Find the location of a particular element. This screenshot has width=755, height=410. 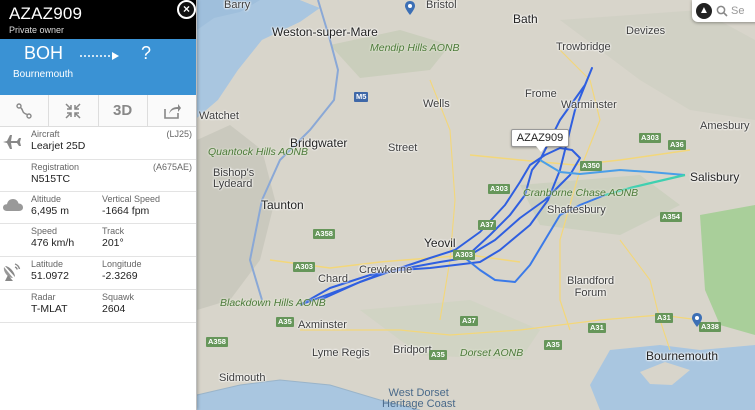

route-bar: BOH ? Bournemouth is located at coordinates (98, 67).